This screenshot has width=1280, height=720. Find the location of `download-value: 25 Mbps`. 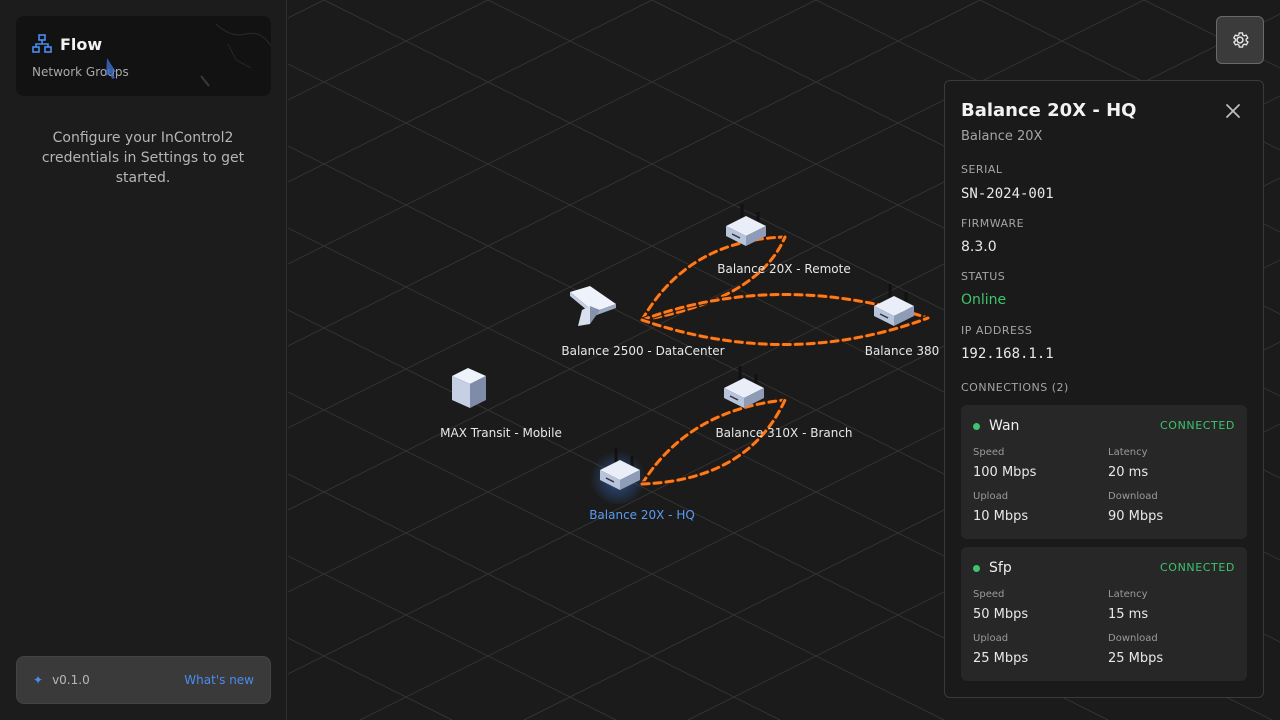

download-value: 25 Mbps is located at coordinates (1136, 658).